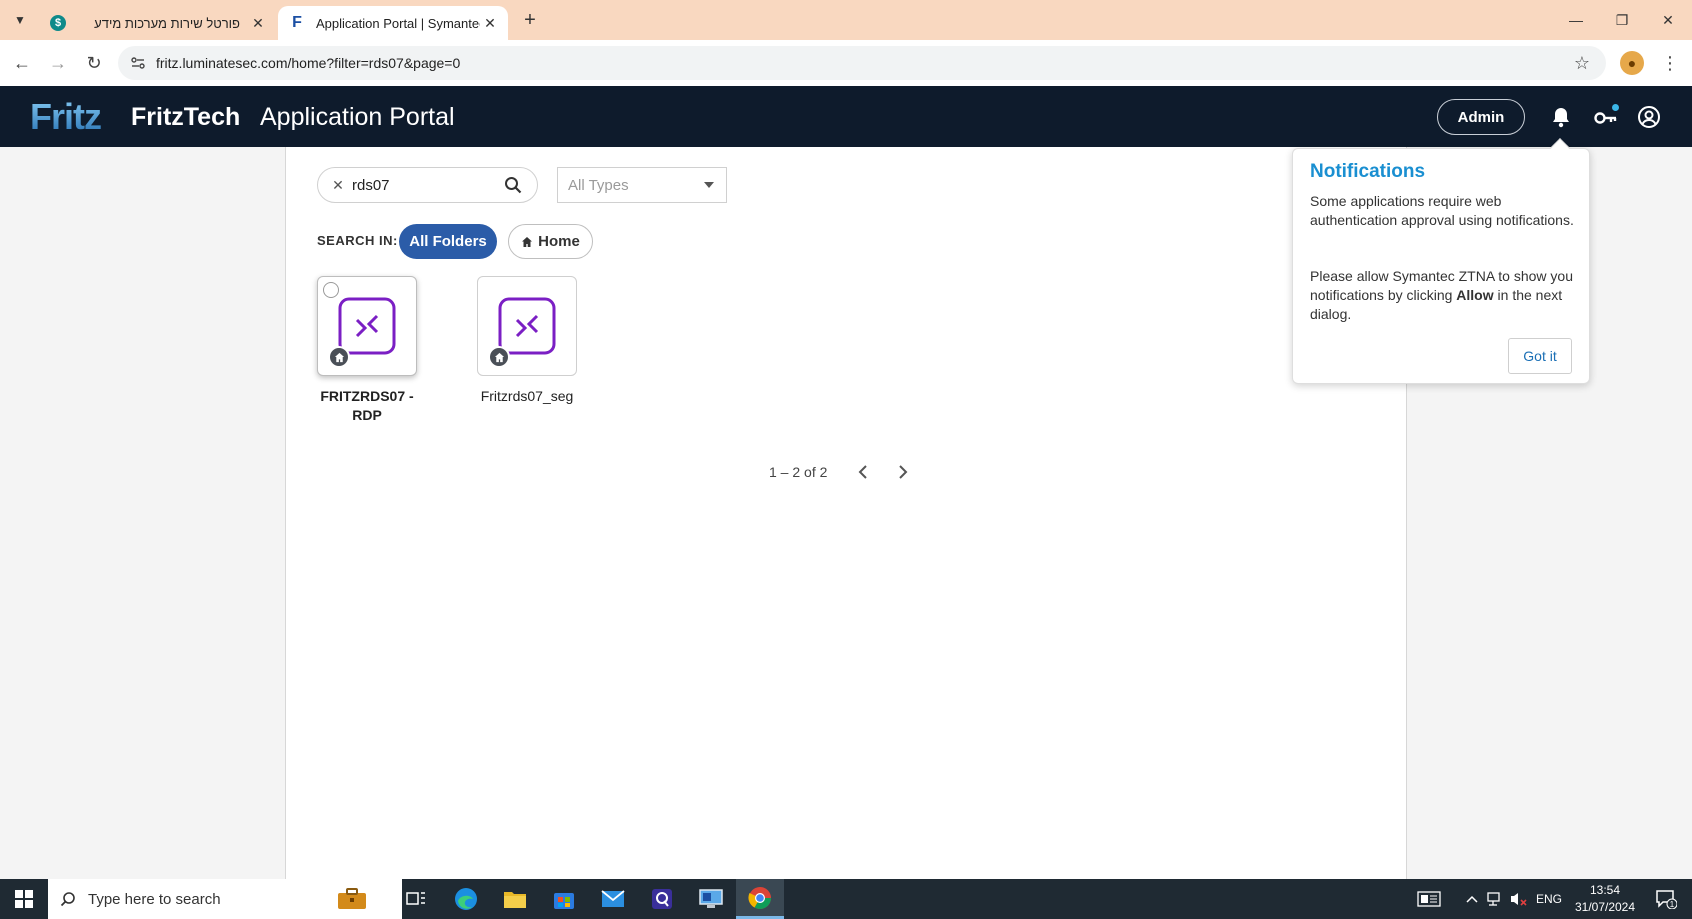 The width and height of the screenshot is (1692, 919). What do you see at coordinates (1666, 899) in the screenshot?
I see `action-center-icon: 1` at bounding box center [1666, 899].